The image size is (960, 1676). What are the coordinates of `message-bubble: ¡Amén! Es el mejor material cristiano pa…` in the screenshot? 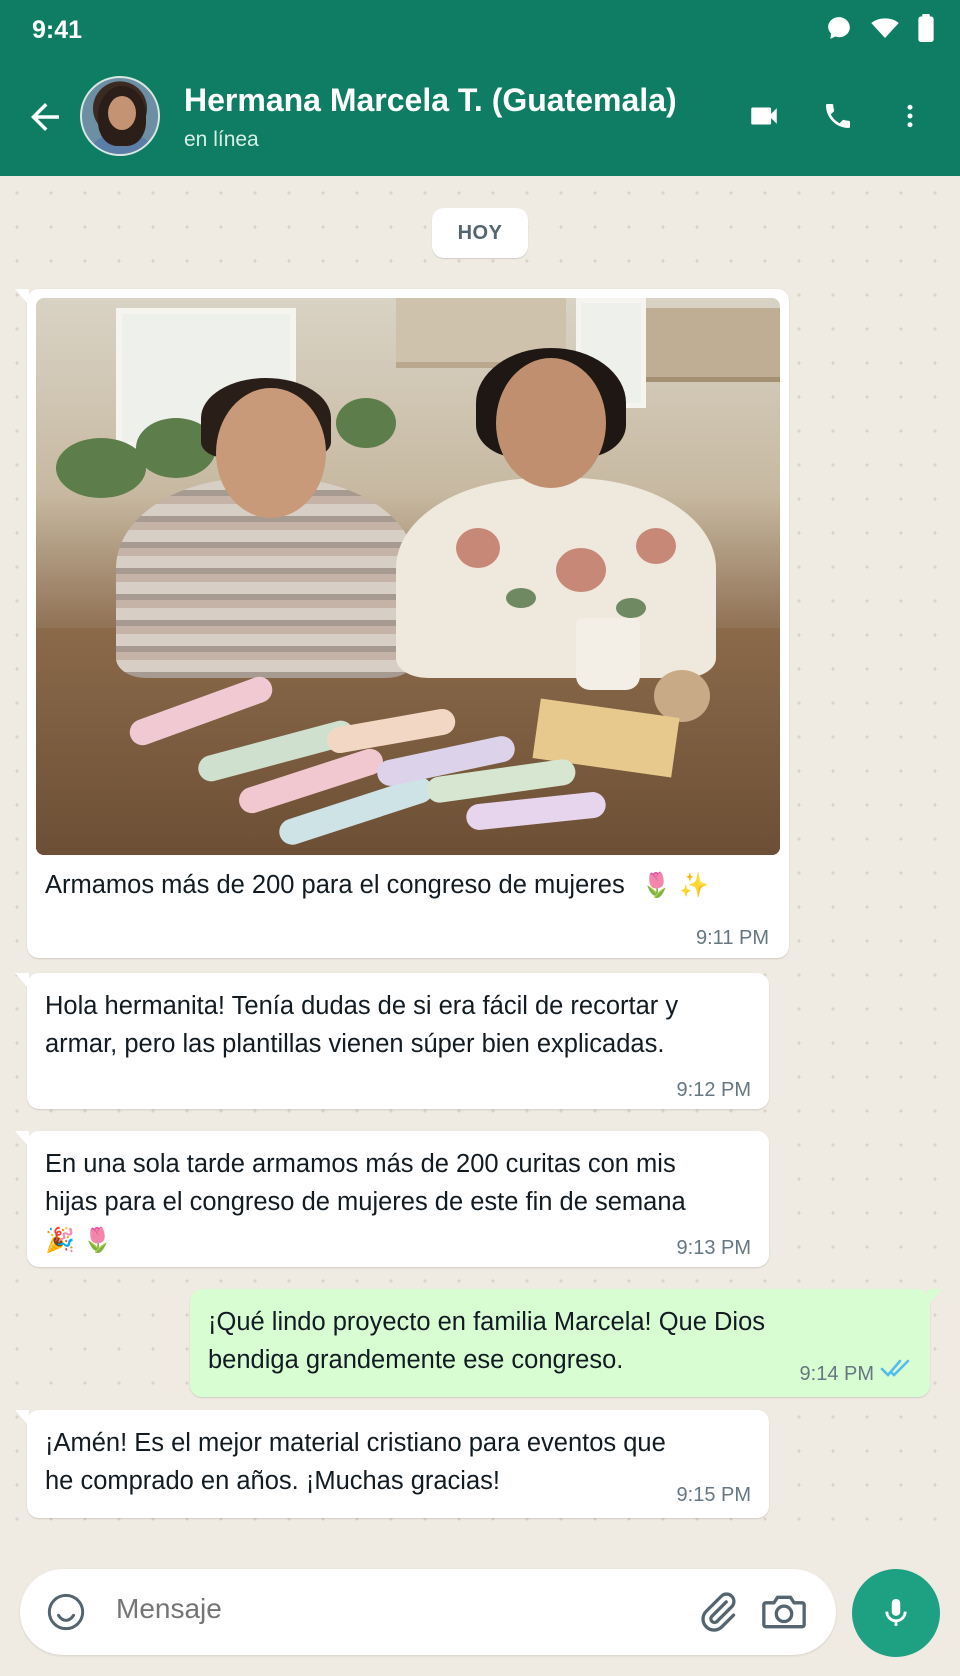 It's located at (392, 1464).